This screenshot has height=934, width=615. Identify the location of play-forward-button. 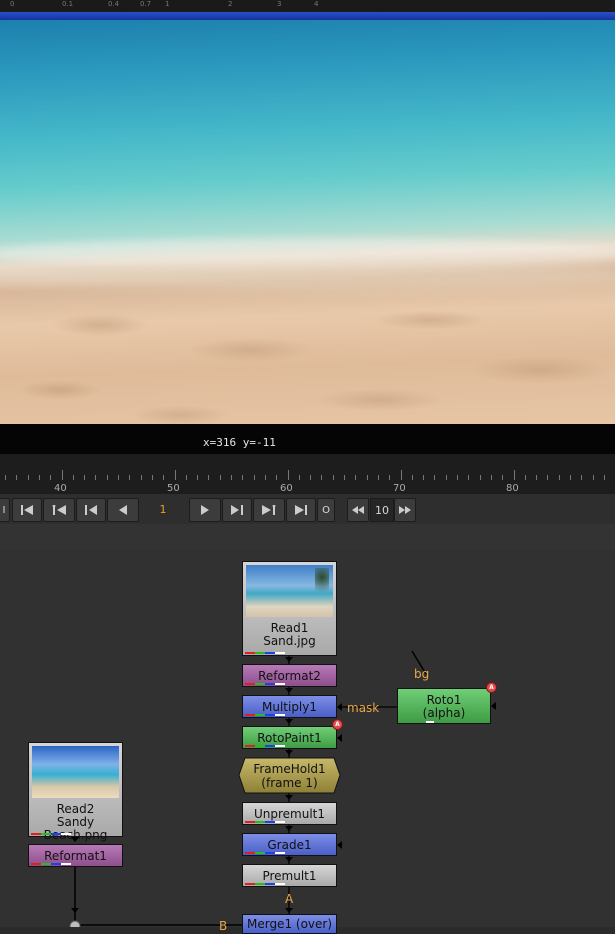
(205, 510).